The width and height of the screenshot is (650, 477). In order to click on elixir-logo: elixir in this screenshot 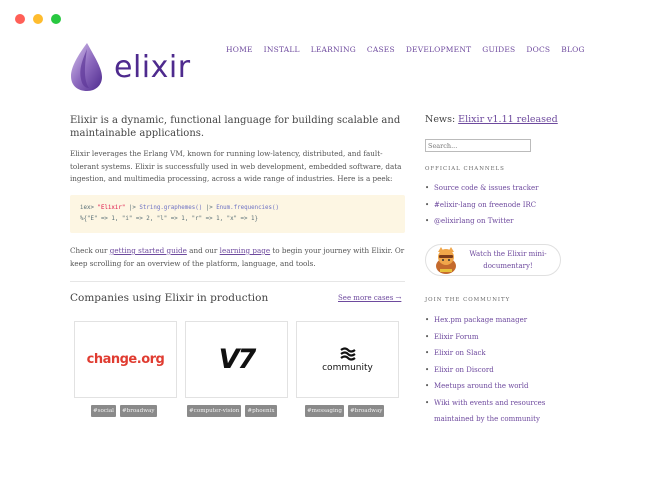, I will do `click(129, 67)`.